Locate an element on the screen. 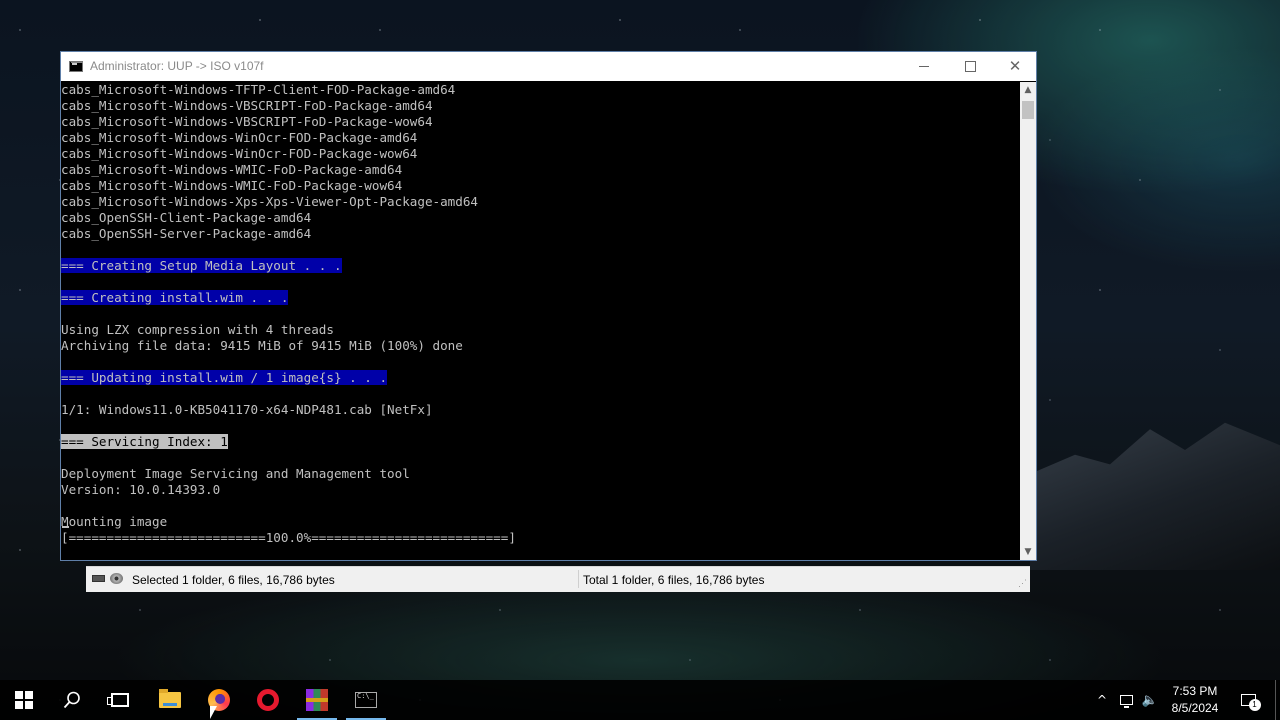  notification-icon: 1 is located at coordinates (1250, 702).